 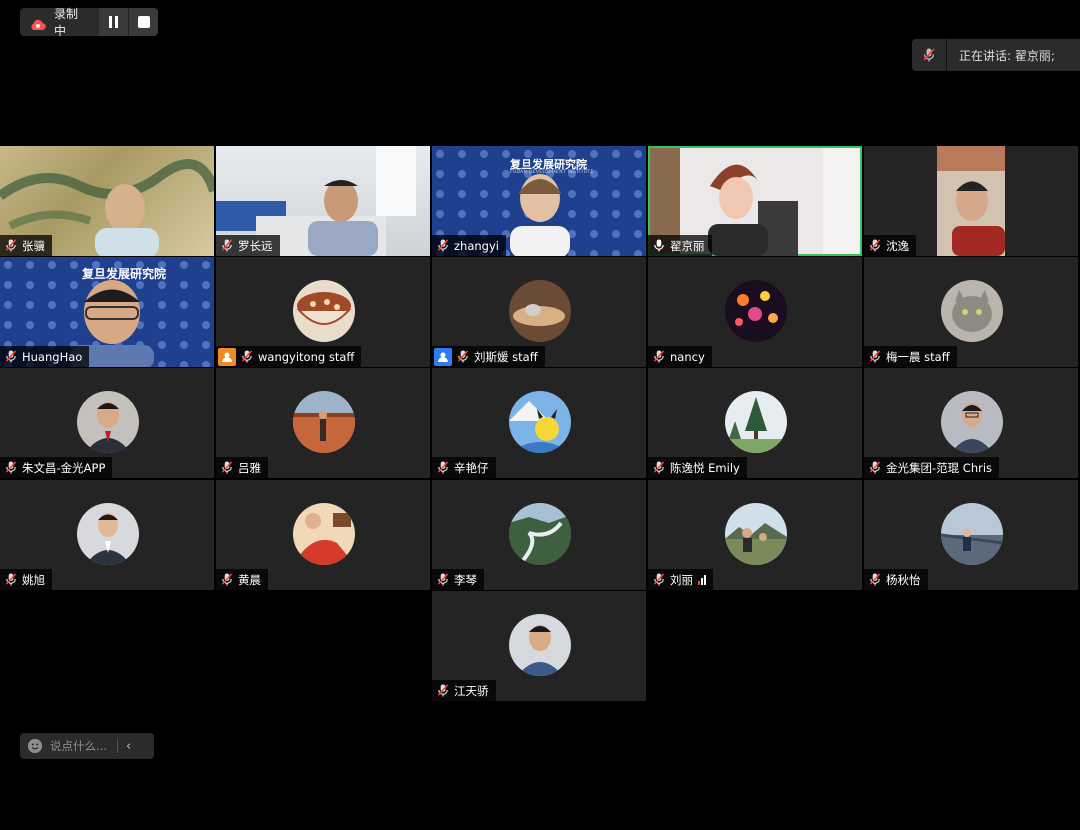 I want to click on participant-tile: 辛艳仔, so click(x=539, y=423).